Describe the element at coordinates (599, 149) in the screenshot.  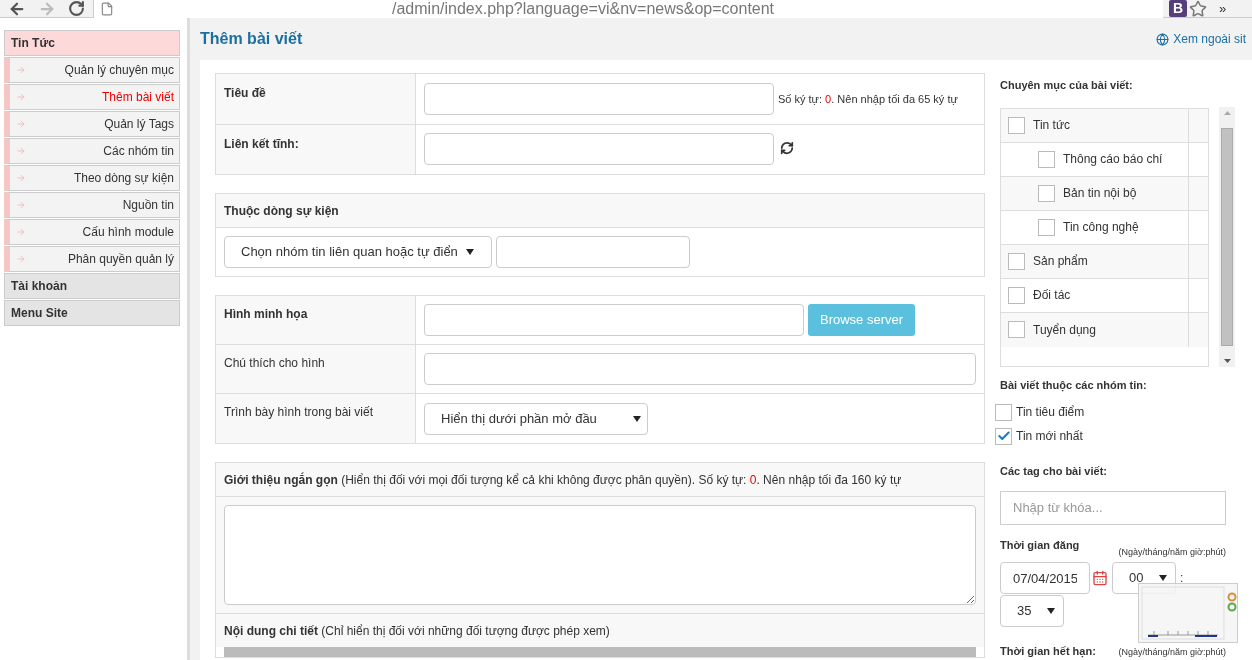
I see `link-input` at that location.